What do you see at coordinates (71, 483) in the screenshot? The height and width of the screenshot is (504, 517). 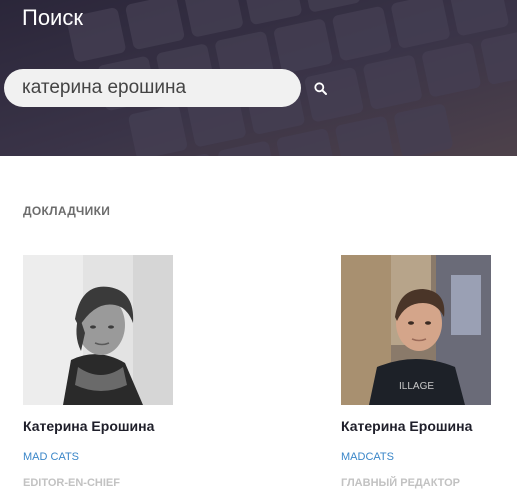 I see `speaker-role: EDITOR-EN-CHIEF` at bounding box center [71, 483].